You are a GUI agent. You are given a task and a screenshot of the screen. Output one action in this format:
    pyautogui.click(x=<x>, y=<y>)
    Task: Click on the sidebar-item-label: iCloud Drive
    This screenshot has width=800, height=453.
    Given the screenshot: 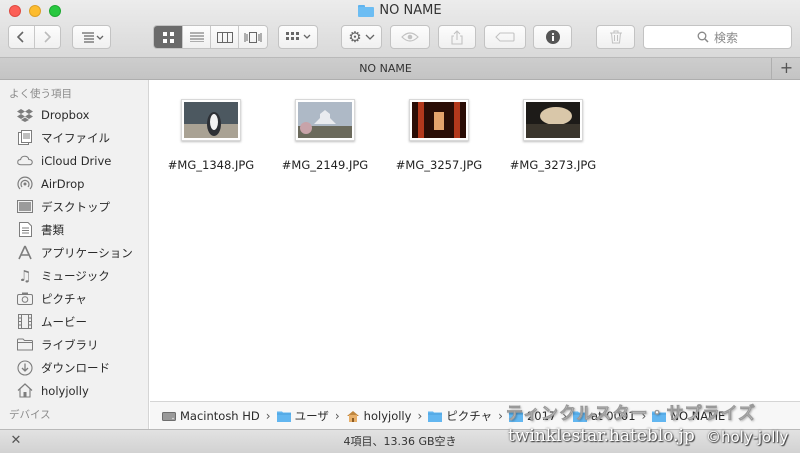 What is the action you would take?
    pyautogui.click(x=76, y=160)
    